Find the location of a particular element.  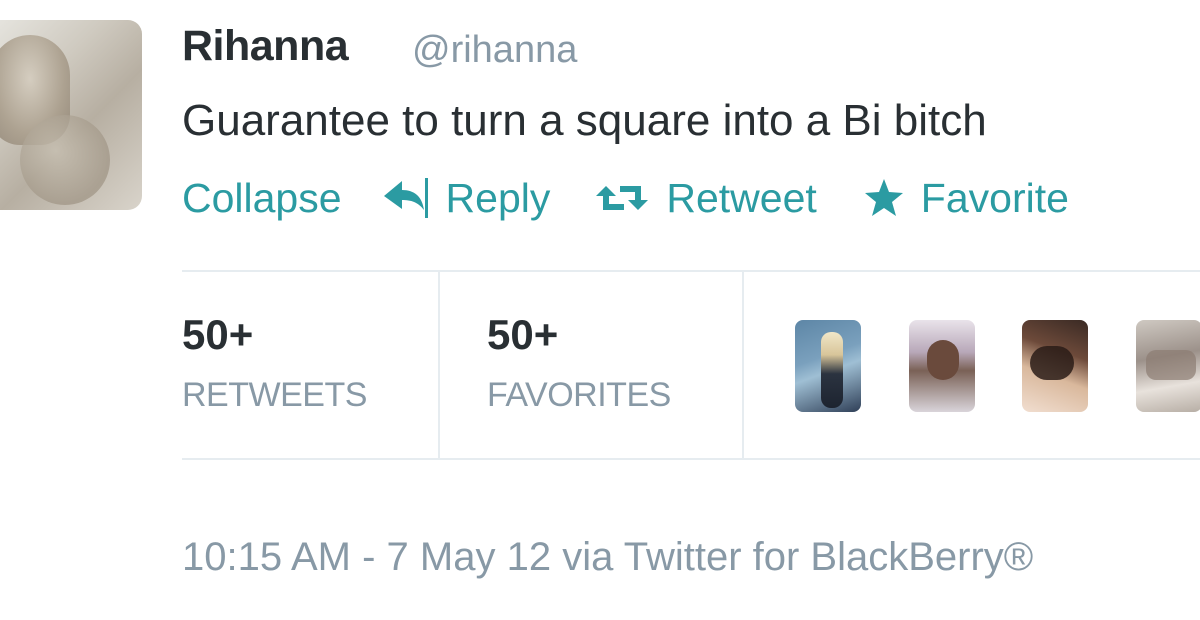

collapse-link: Collapse is located at coordinates (262, 198).